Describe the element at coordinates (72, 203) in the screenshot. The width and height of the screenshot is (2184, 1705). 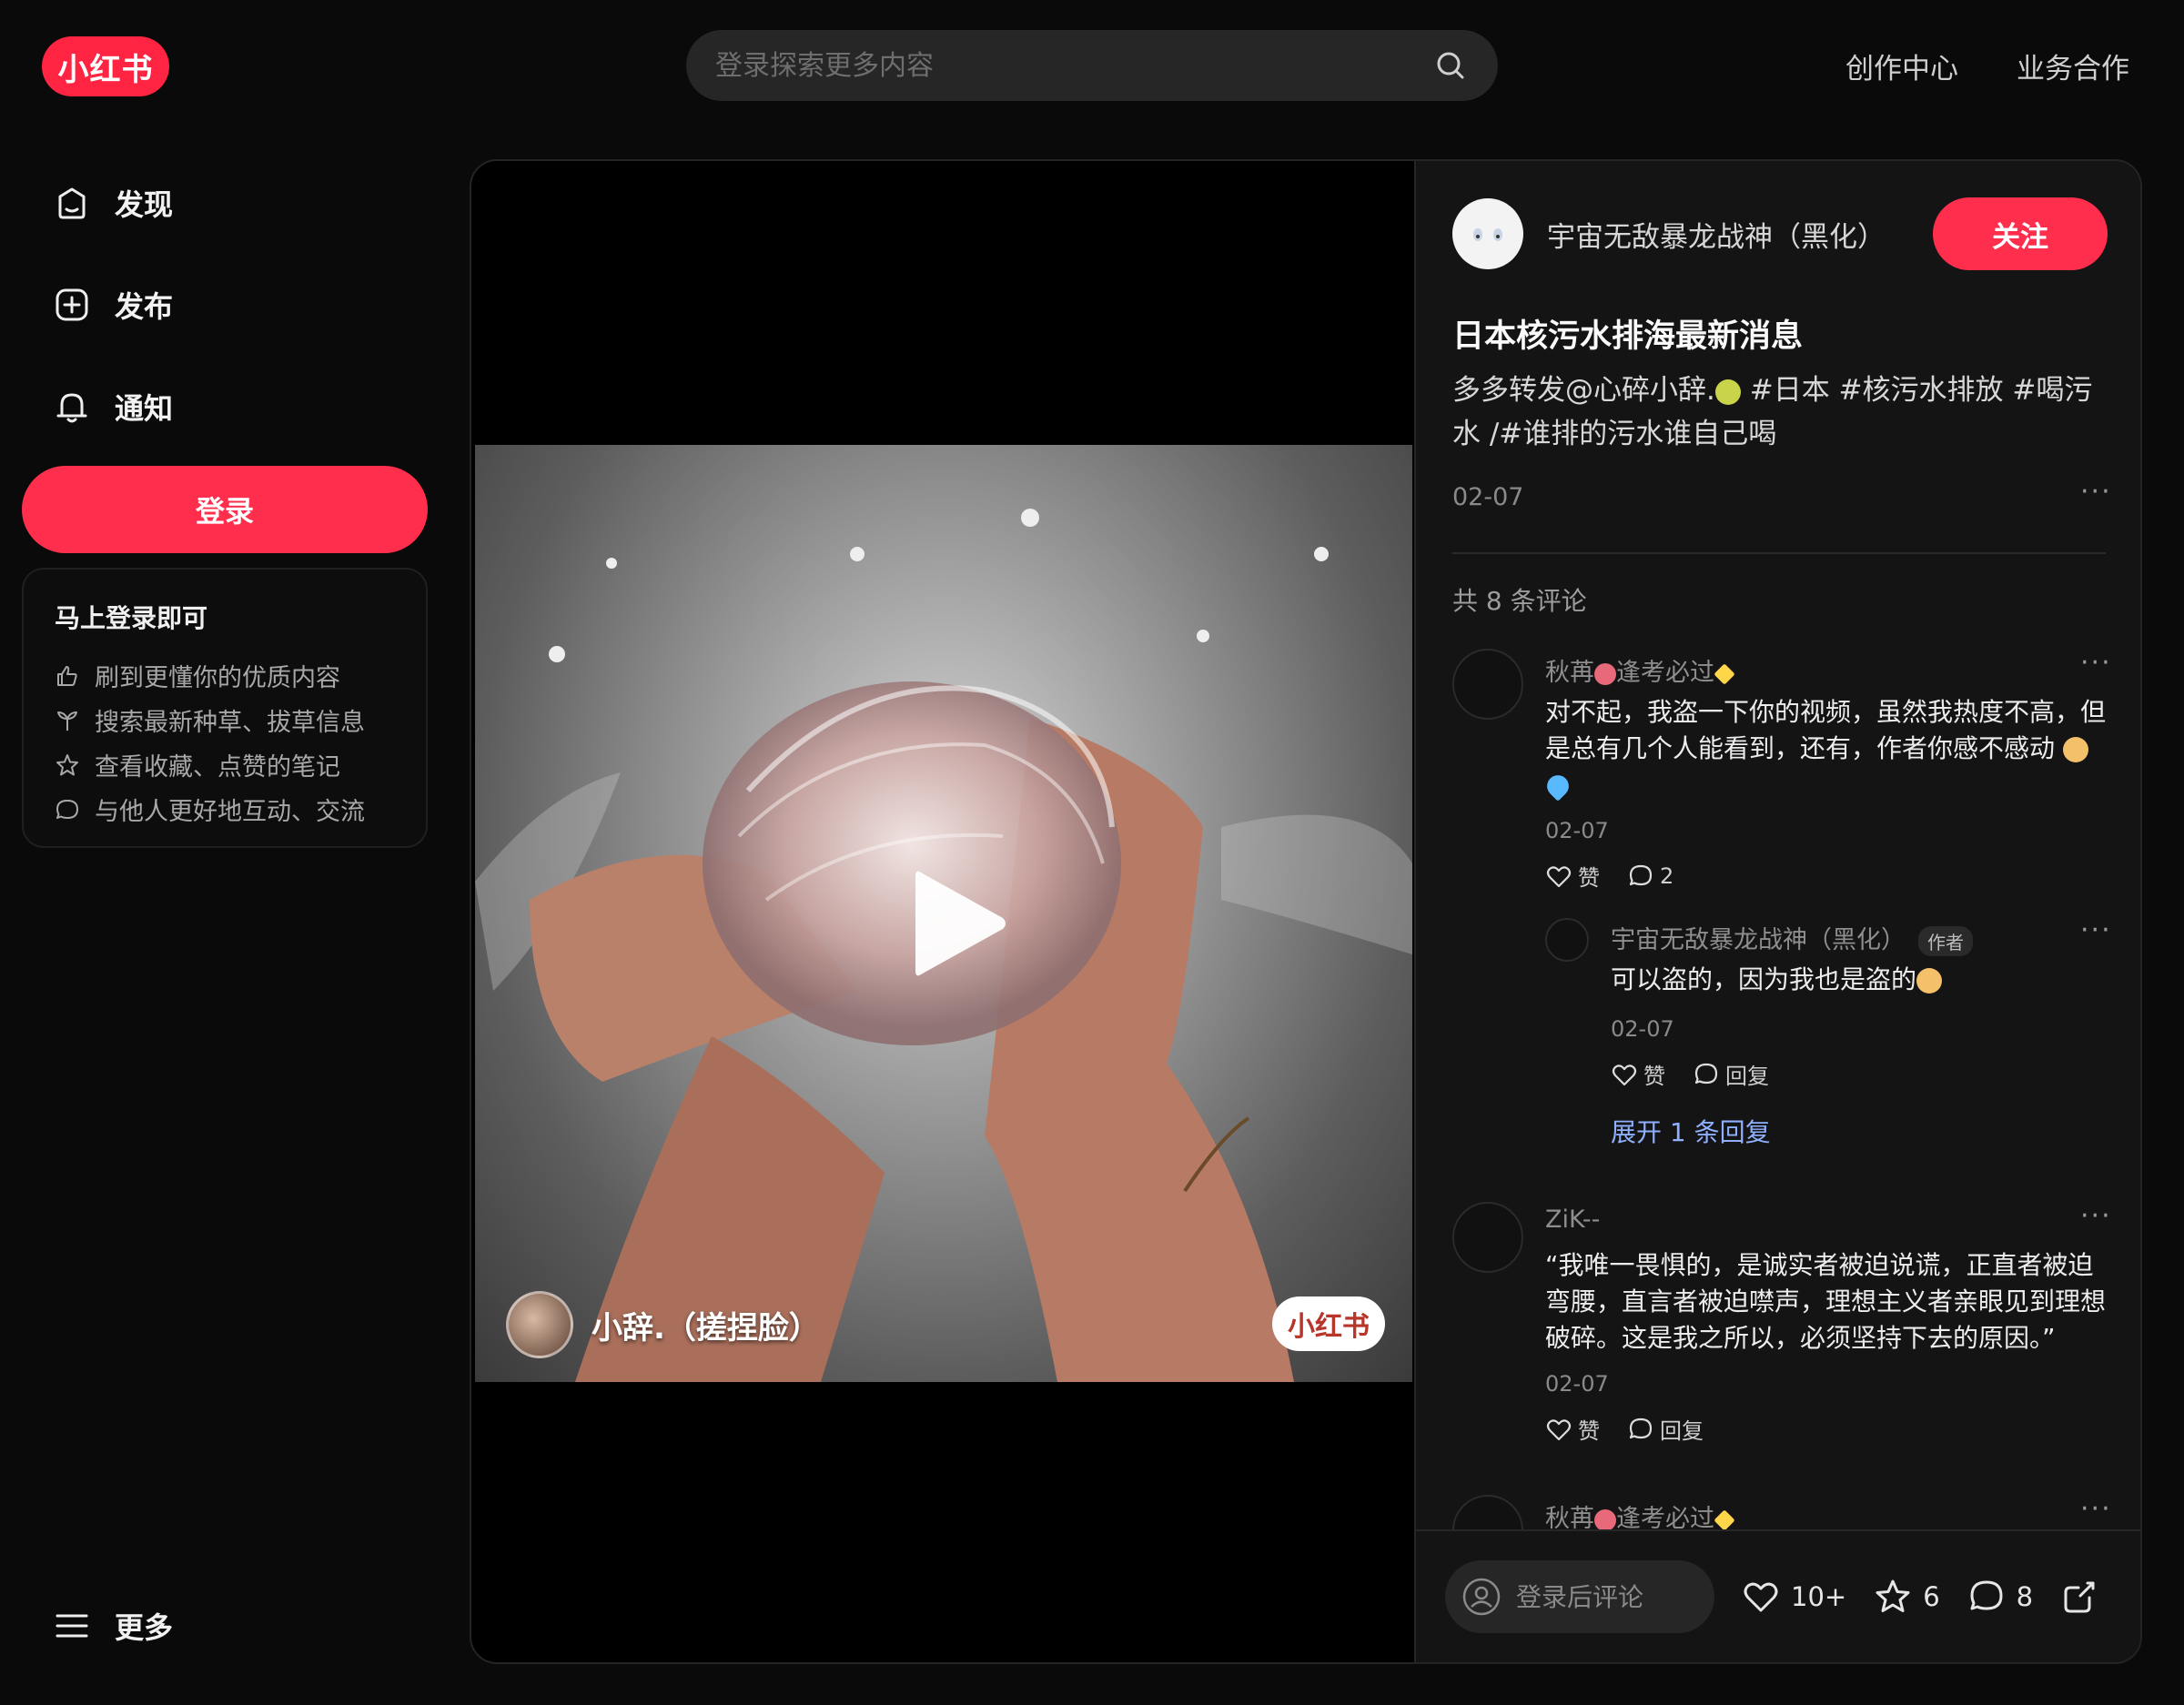
I see `home-icon` at that location.